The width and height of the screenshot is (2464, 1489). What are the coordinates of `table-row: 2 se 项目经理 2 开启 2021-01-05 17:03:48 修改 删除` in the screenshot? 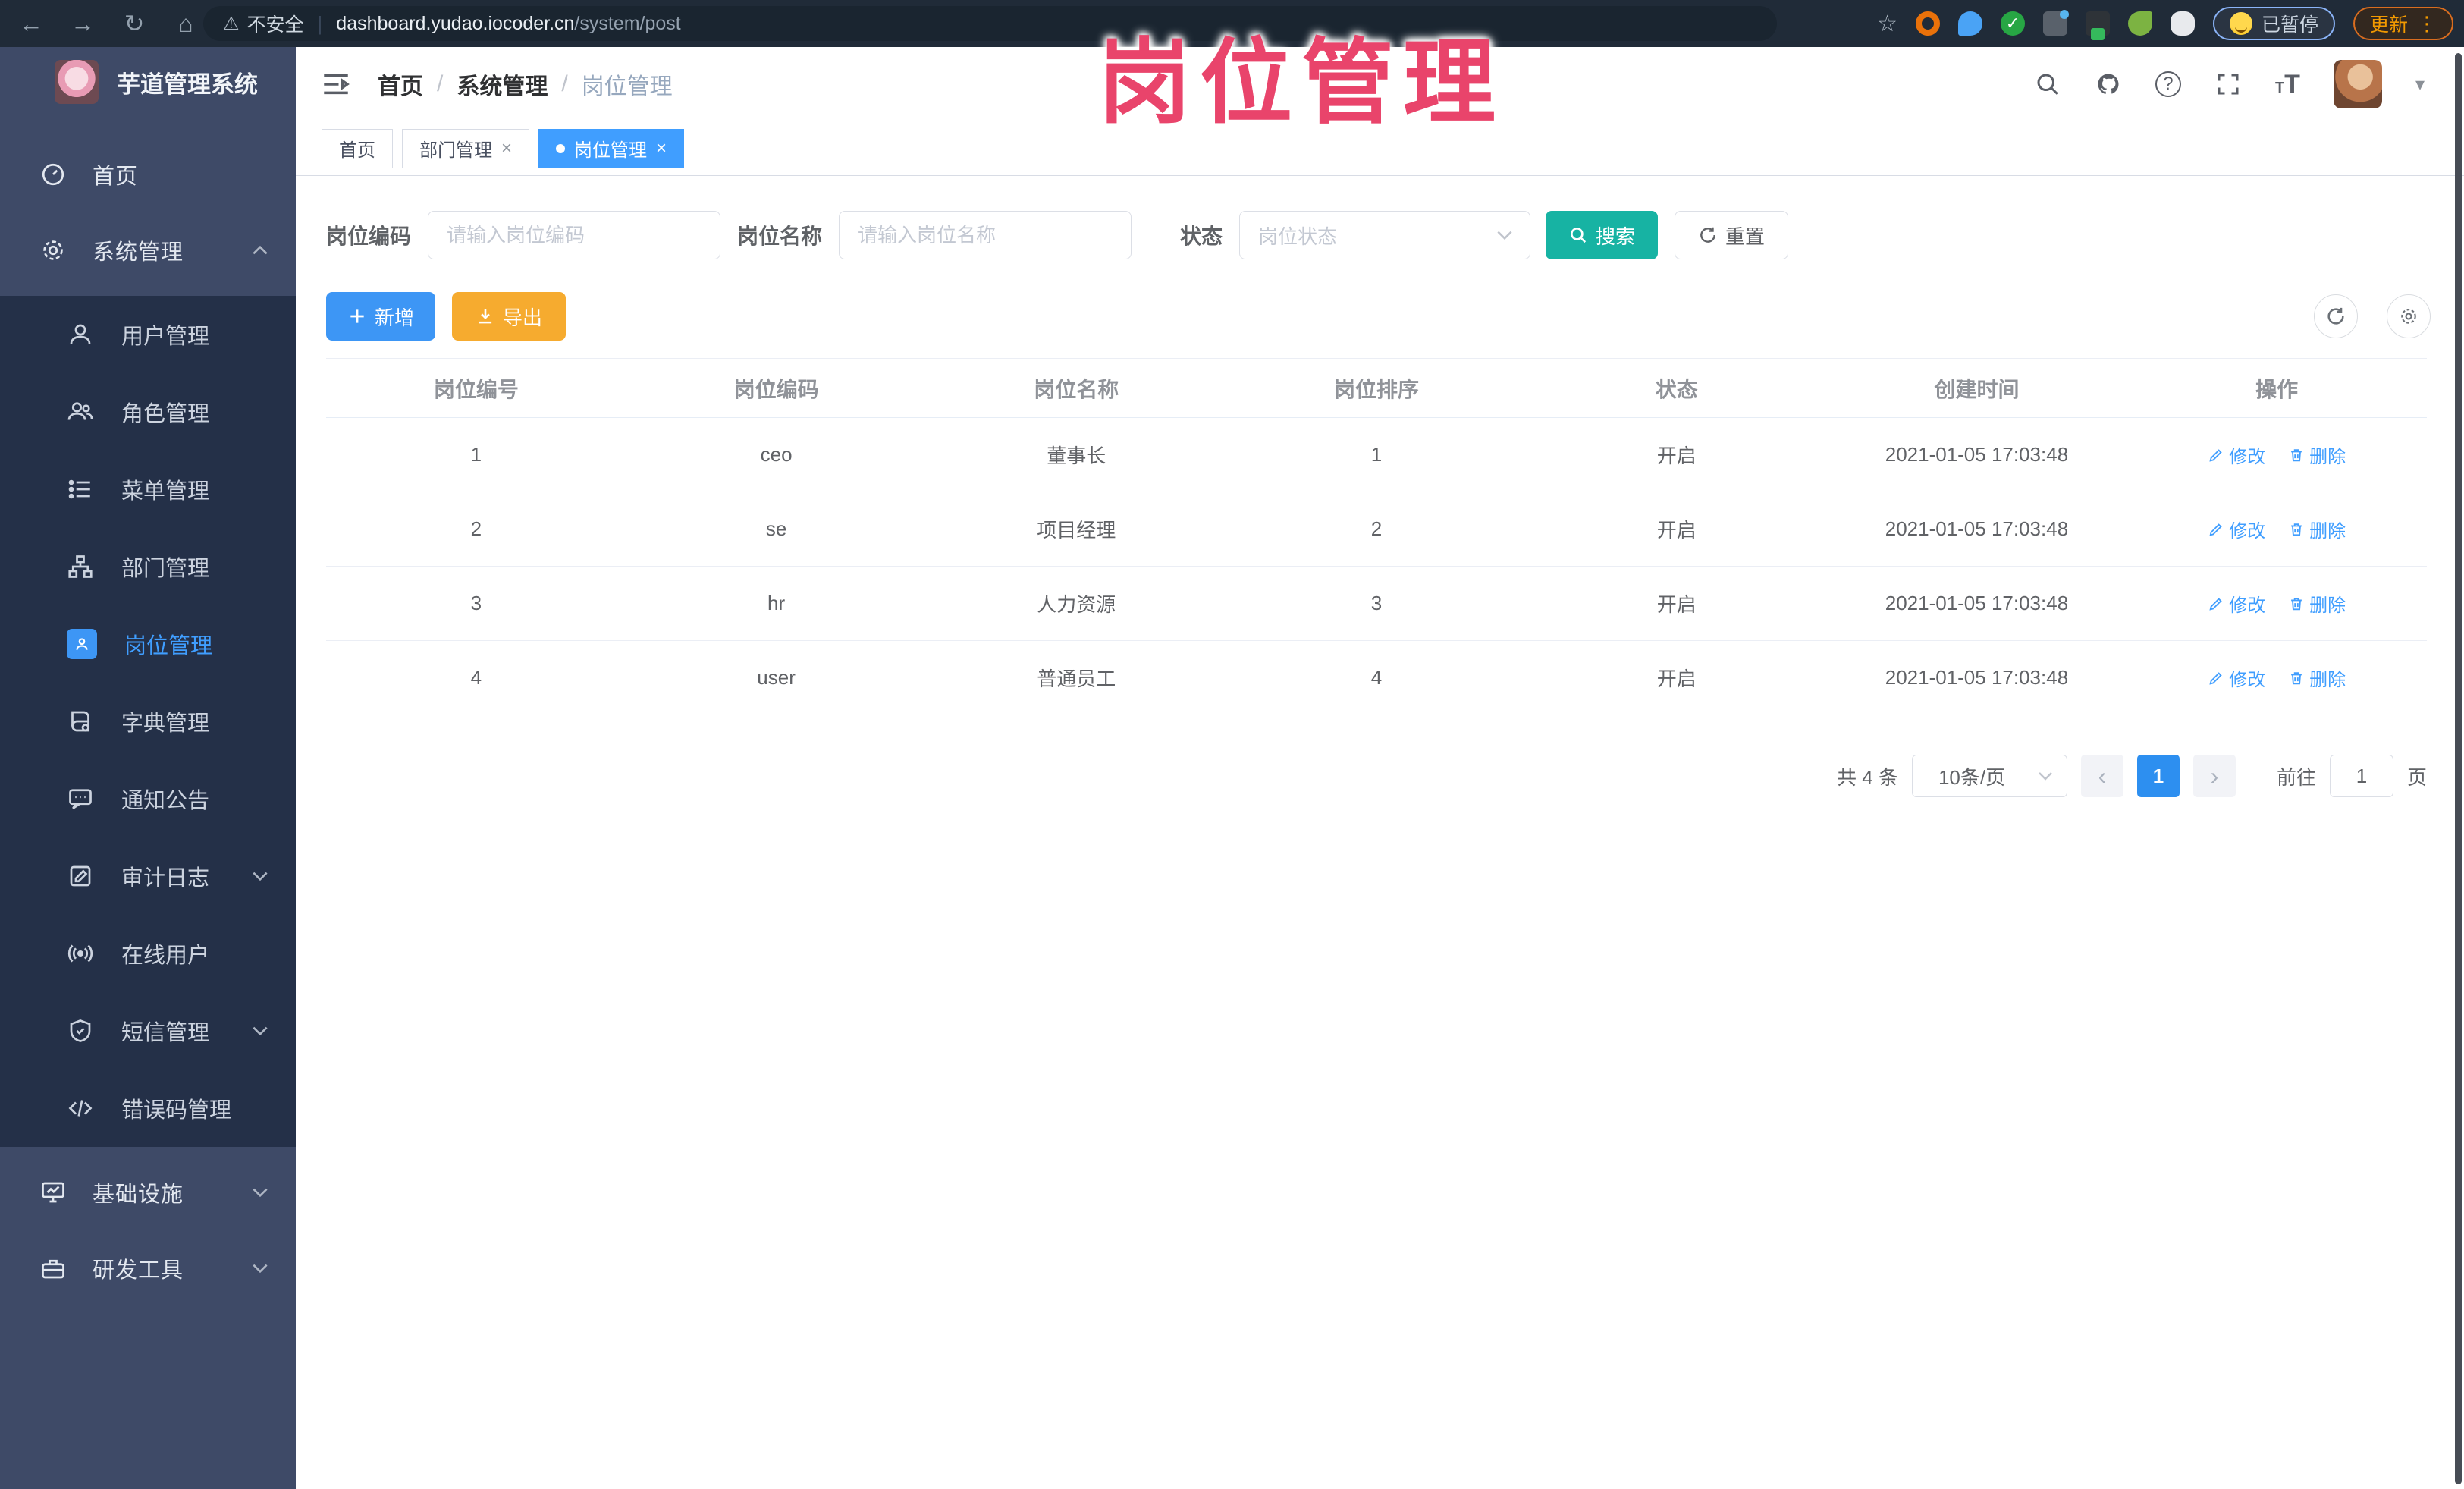 It's located at (1376, 529).